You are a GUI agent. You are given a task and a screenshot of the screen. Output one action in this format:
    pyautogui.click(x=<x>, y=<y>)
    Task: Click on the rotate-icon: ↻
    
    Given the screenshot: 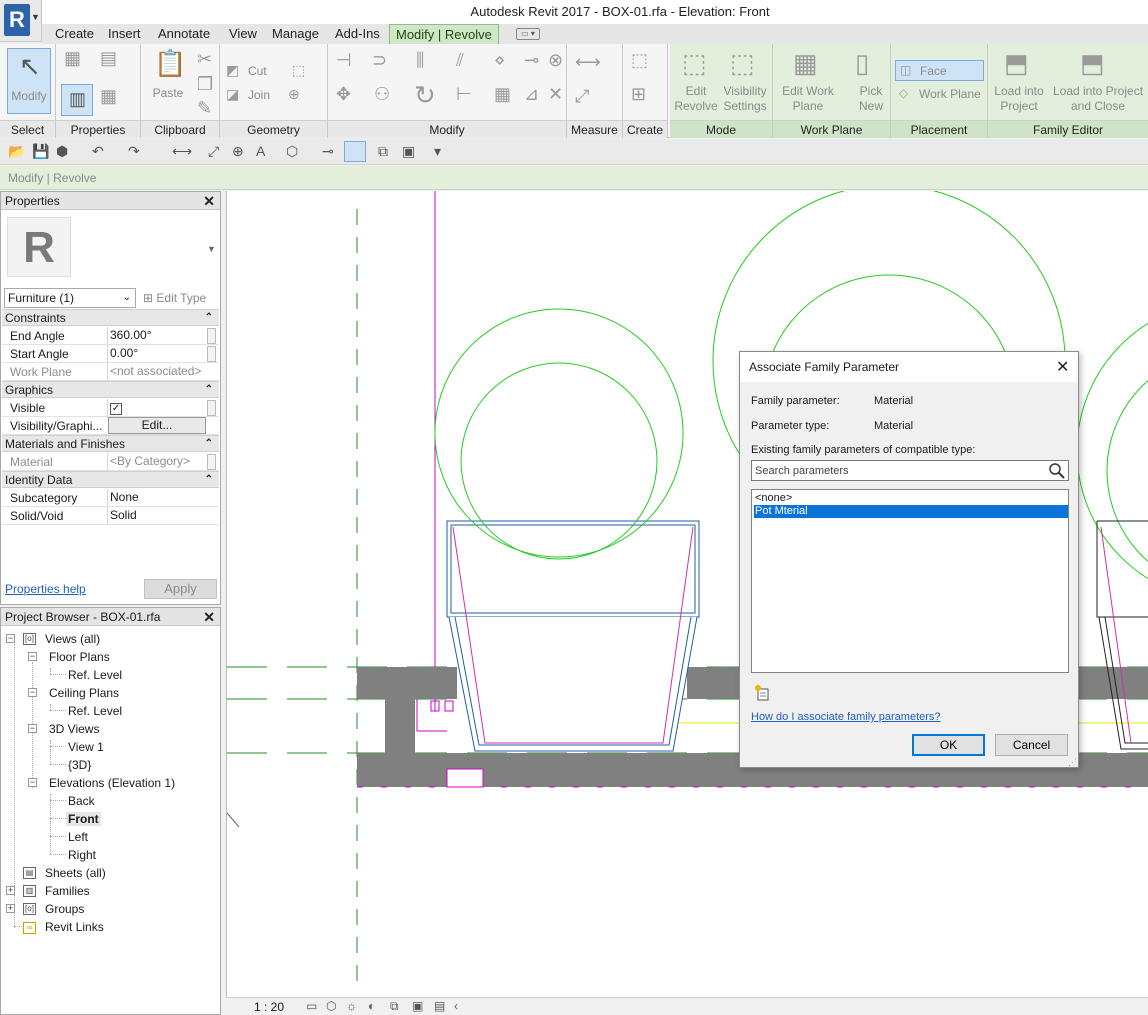 What is the action you would take?
    pyautogui.click(x=425, y=95)
    